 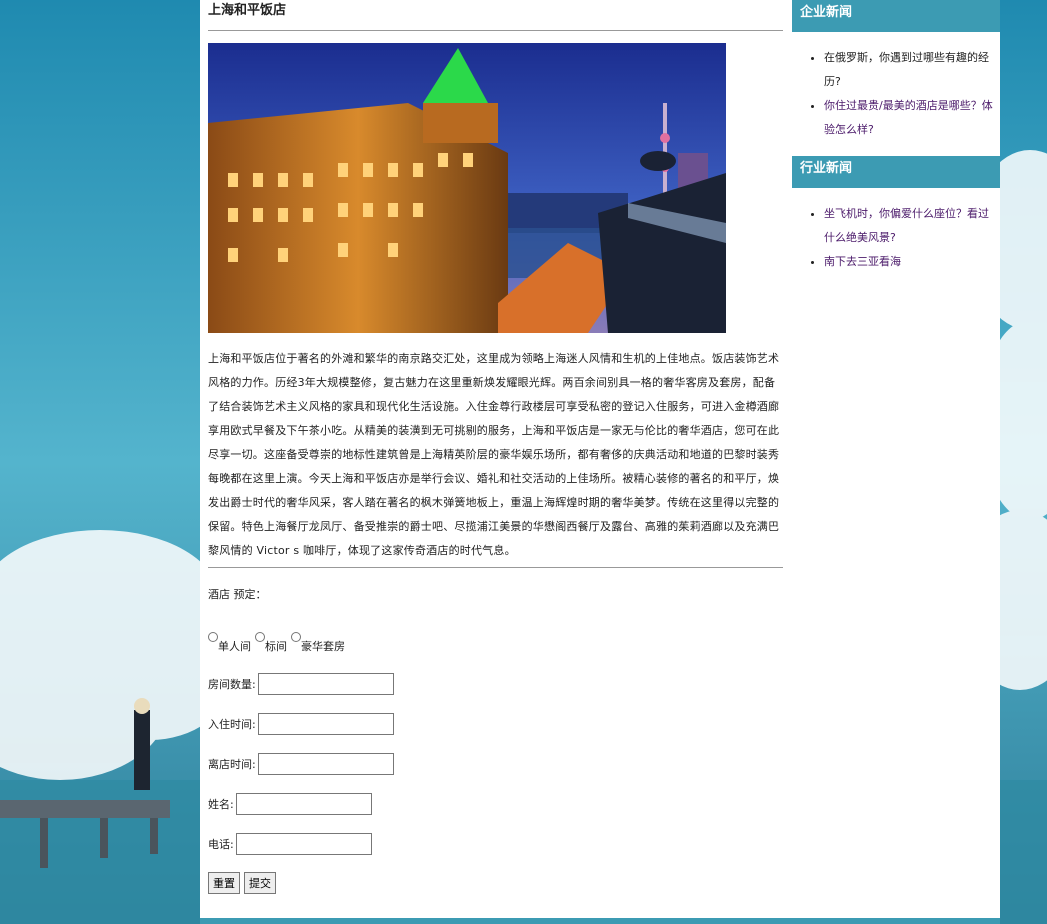 What do you see at coordinates (325, 764) in the screenshot?
I see `checkout-input` at bounding box center [325, 764].